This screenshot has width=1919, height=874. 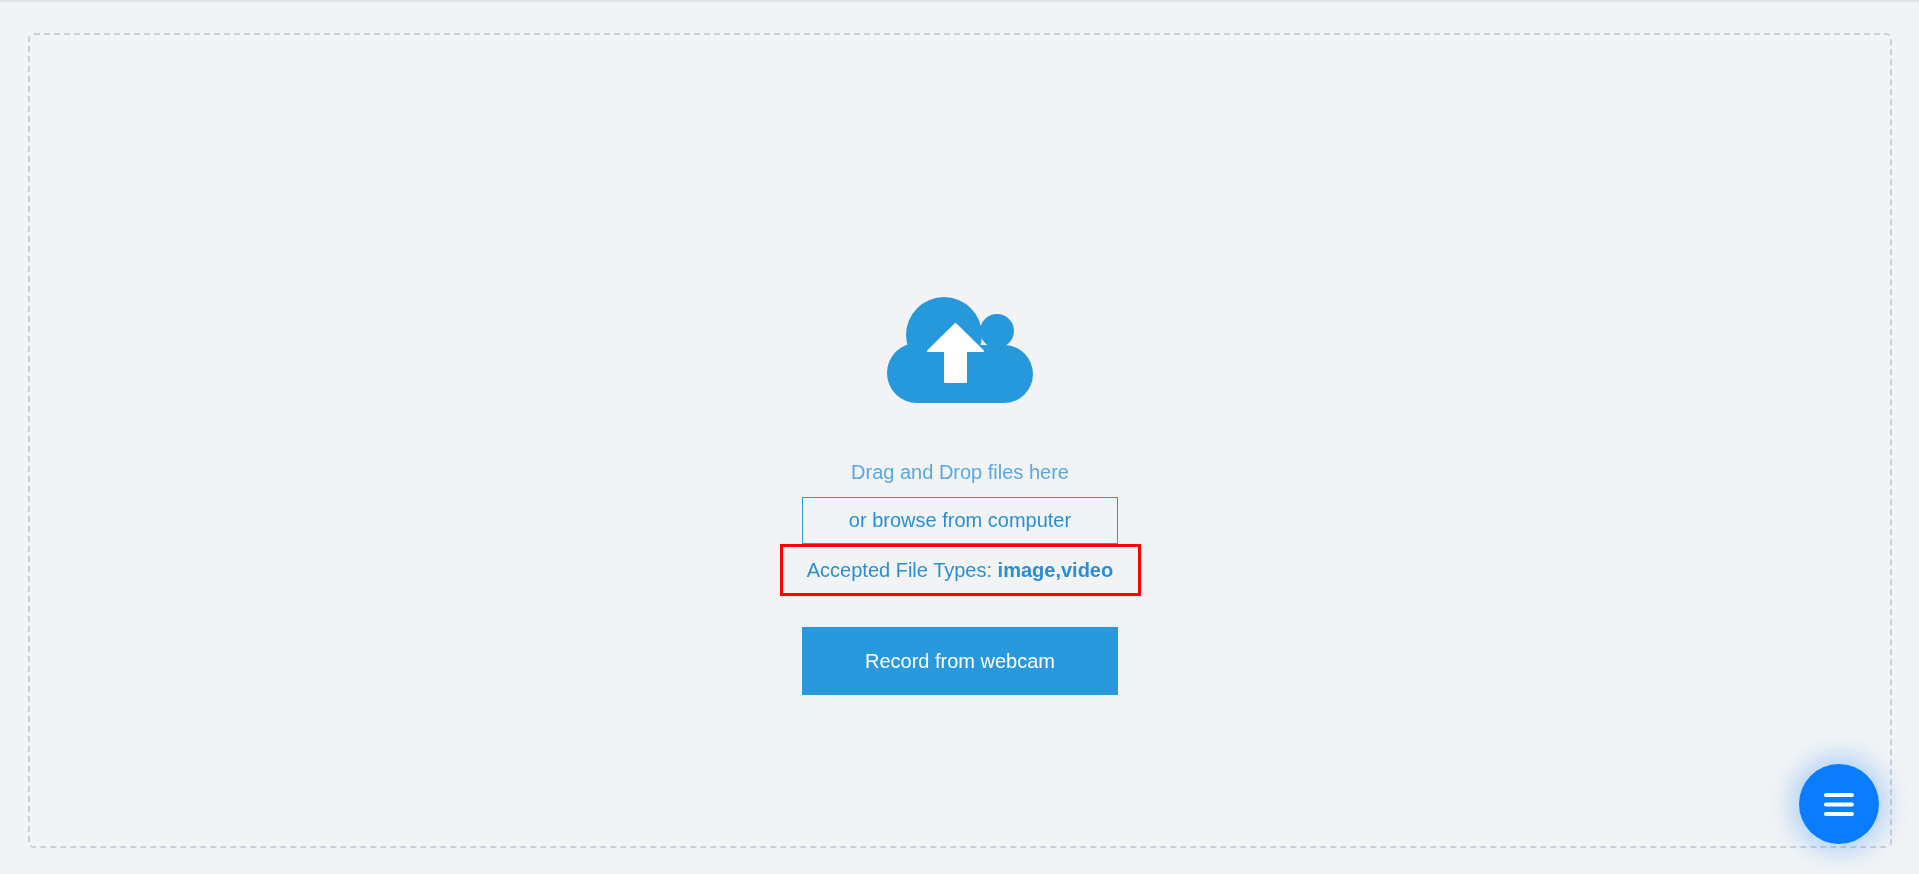 What do you see at coordinates (960, 520) in the screenshot?
I see `browse-button: or browse from computer` at bounding box center [960, 520].